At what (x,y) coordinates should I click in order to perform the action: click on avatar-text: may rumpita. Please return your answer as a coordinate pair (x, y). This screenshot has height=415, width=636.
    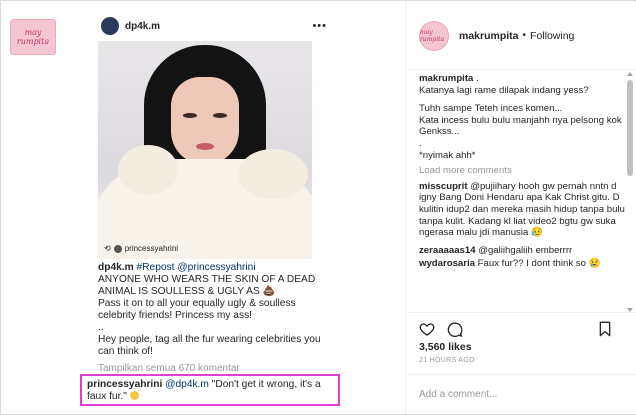
    Looking at the image, I should click on (432, 35).